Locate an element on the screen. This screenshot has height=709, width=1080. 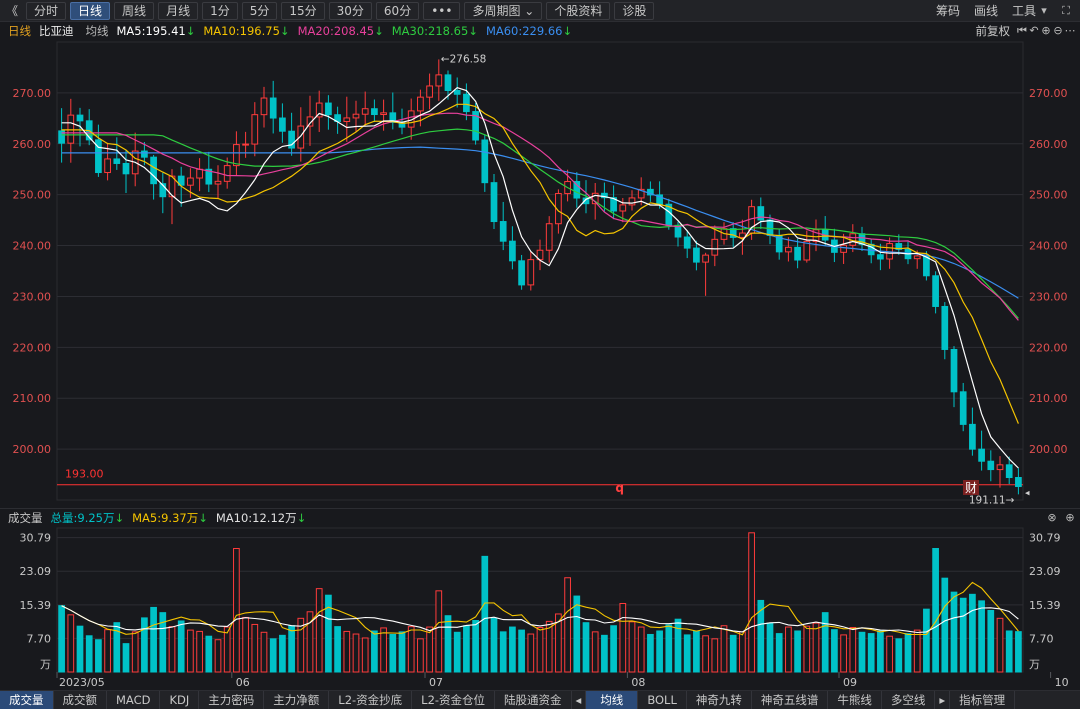
price-tick-label-left: 270.00 is located at coordinates (32, 93).